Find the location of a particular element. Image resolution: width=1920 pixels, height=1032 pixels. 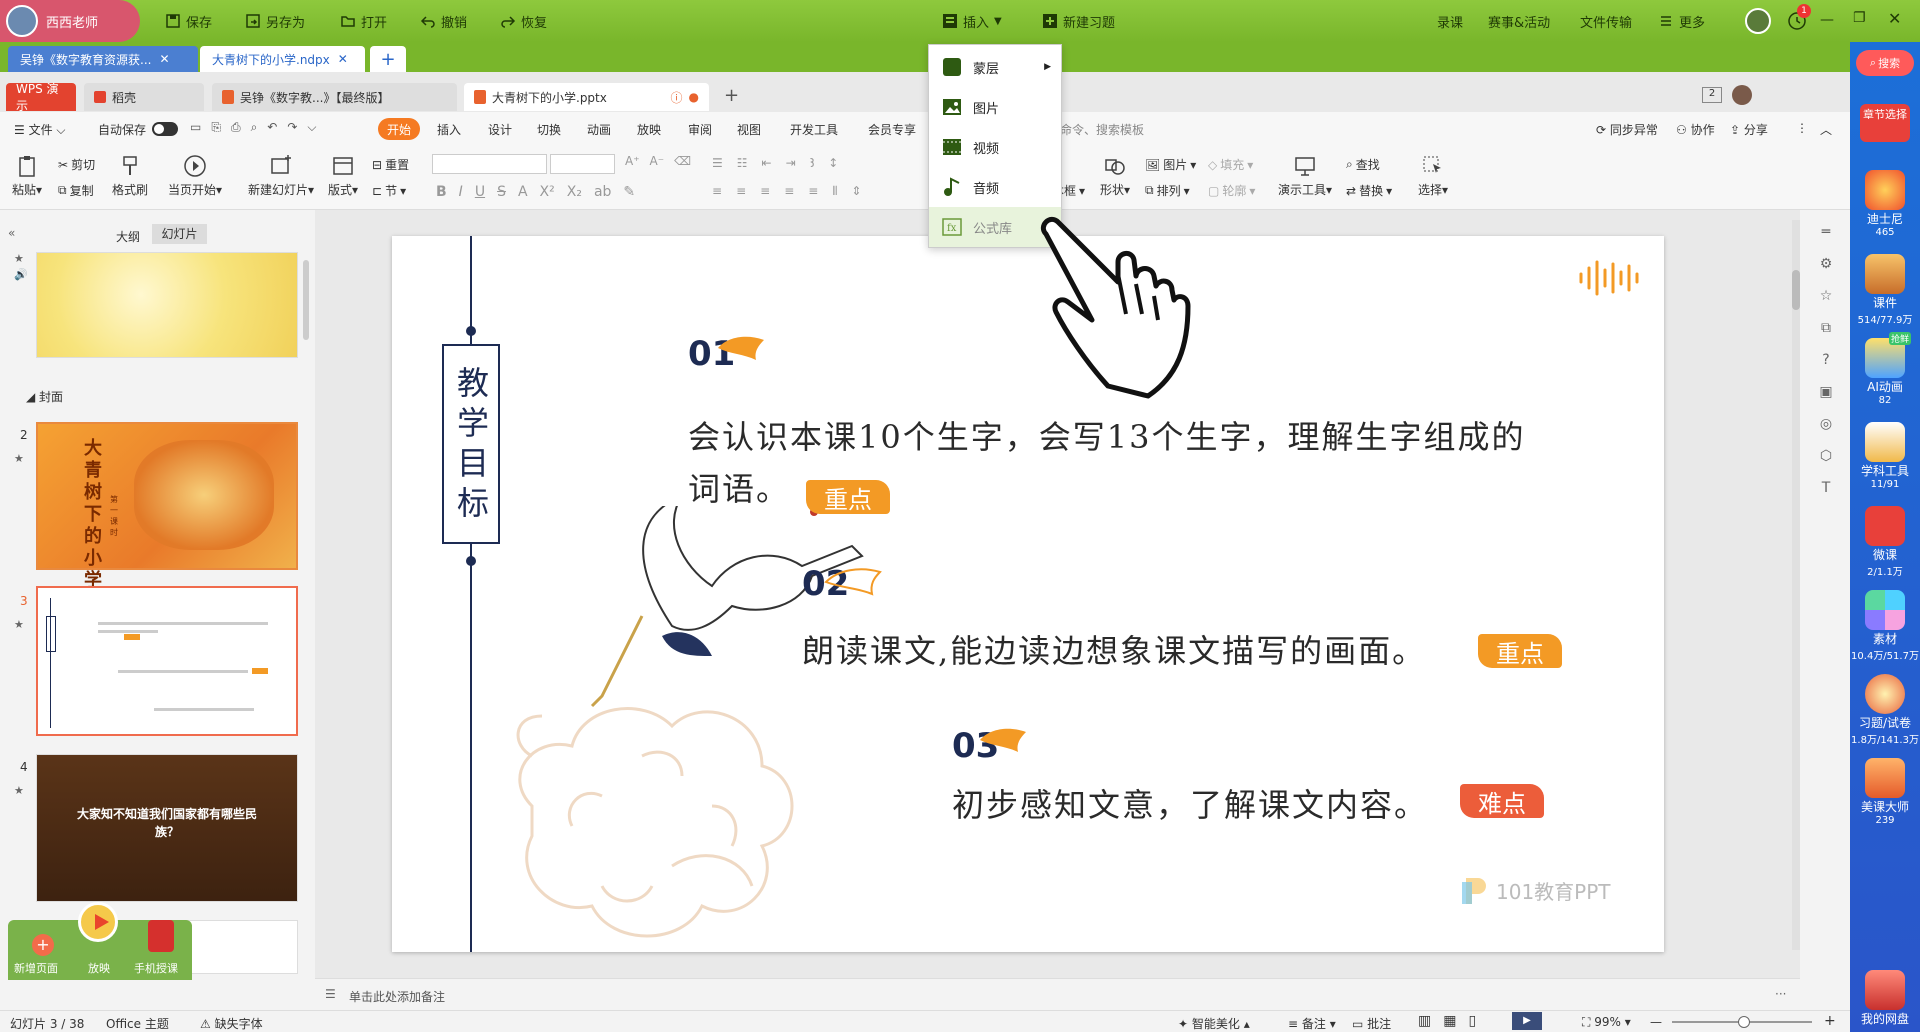

add-tab-button: + is located at coordinates (731, 95).